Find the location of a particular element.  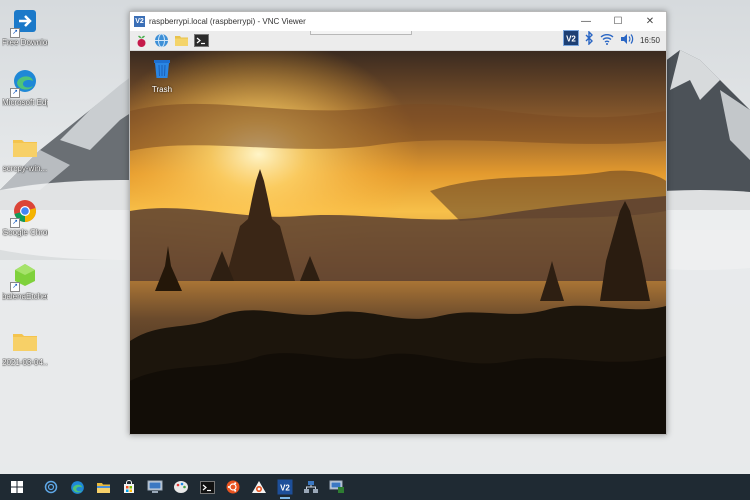

trash-desktop-icon: Trash is located at coordinates (162, 75).